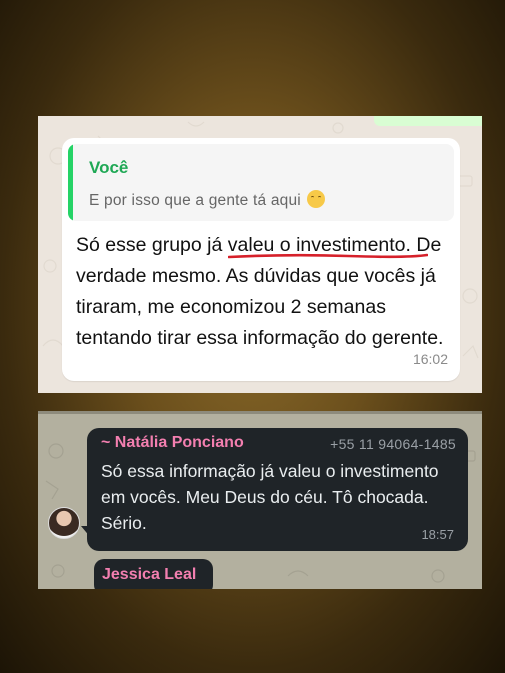 This screenshot has height=673, width=505. Describe the element at coordinates (261, 182) in the screenshot. I see `quoted-message: Você E por isso que a gente tá aqui` at that location.